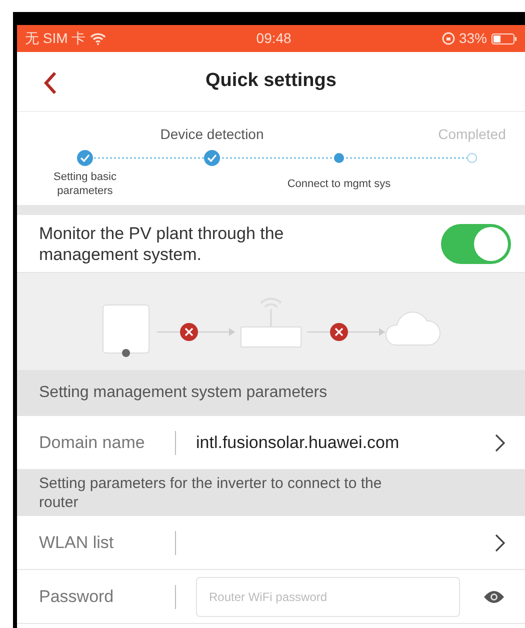 The height and width of the screenshot is (628, 525). What do you see at coordinates (328, 596) in the screenshot?
I see `password-input: Router WiFi password` at bounding box center [328, 596].